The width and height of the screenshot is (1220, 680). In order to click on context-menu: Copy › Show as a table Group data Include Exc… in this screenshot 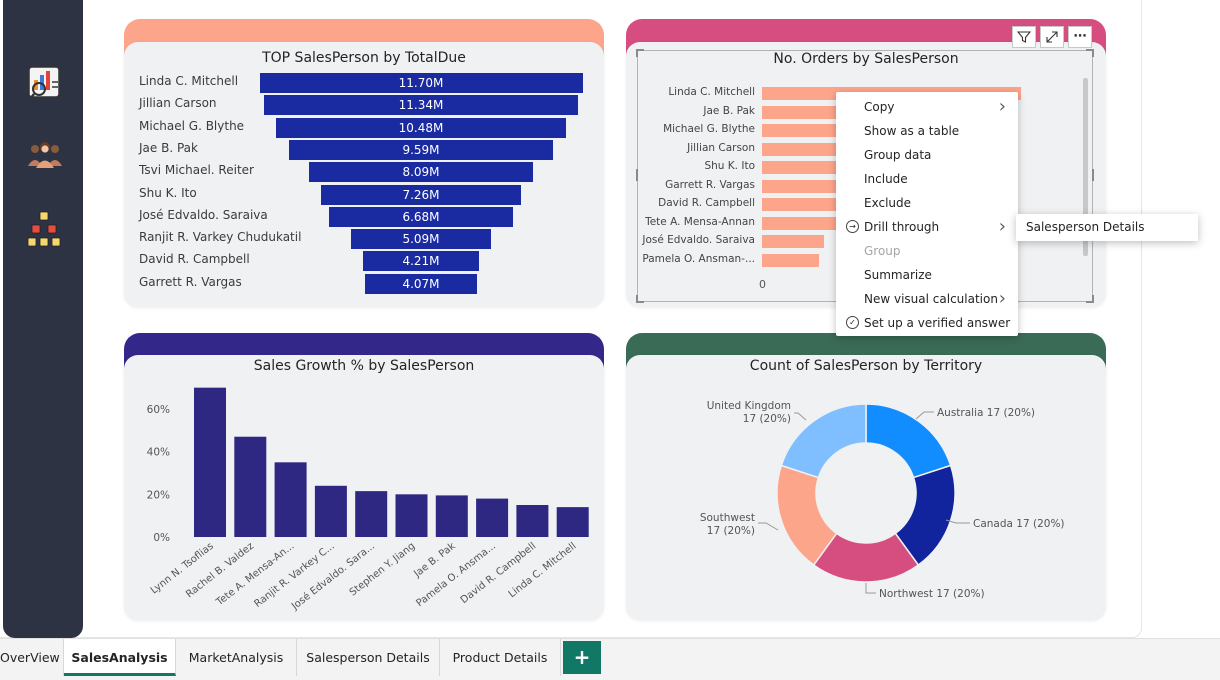, I will do `click(927, 214)`.